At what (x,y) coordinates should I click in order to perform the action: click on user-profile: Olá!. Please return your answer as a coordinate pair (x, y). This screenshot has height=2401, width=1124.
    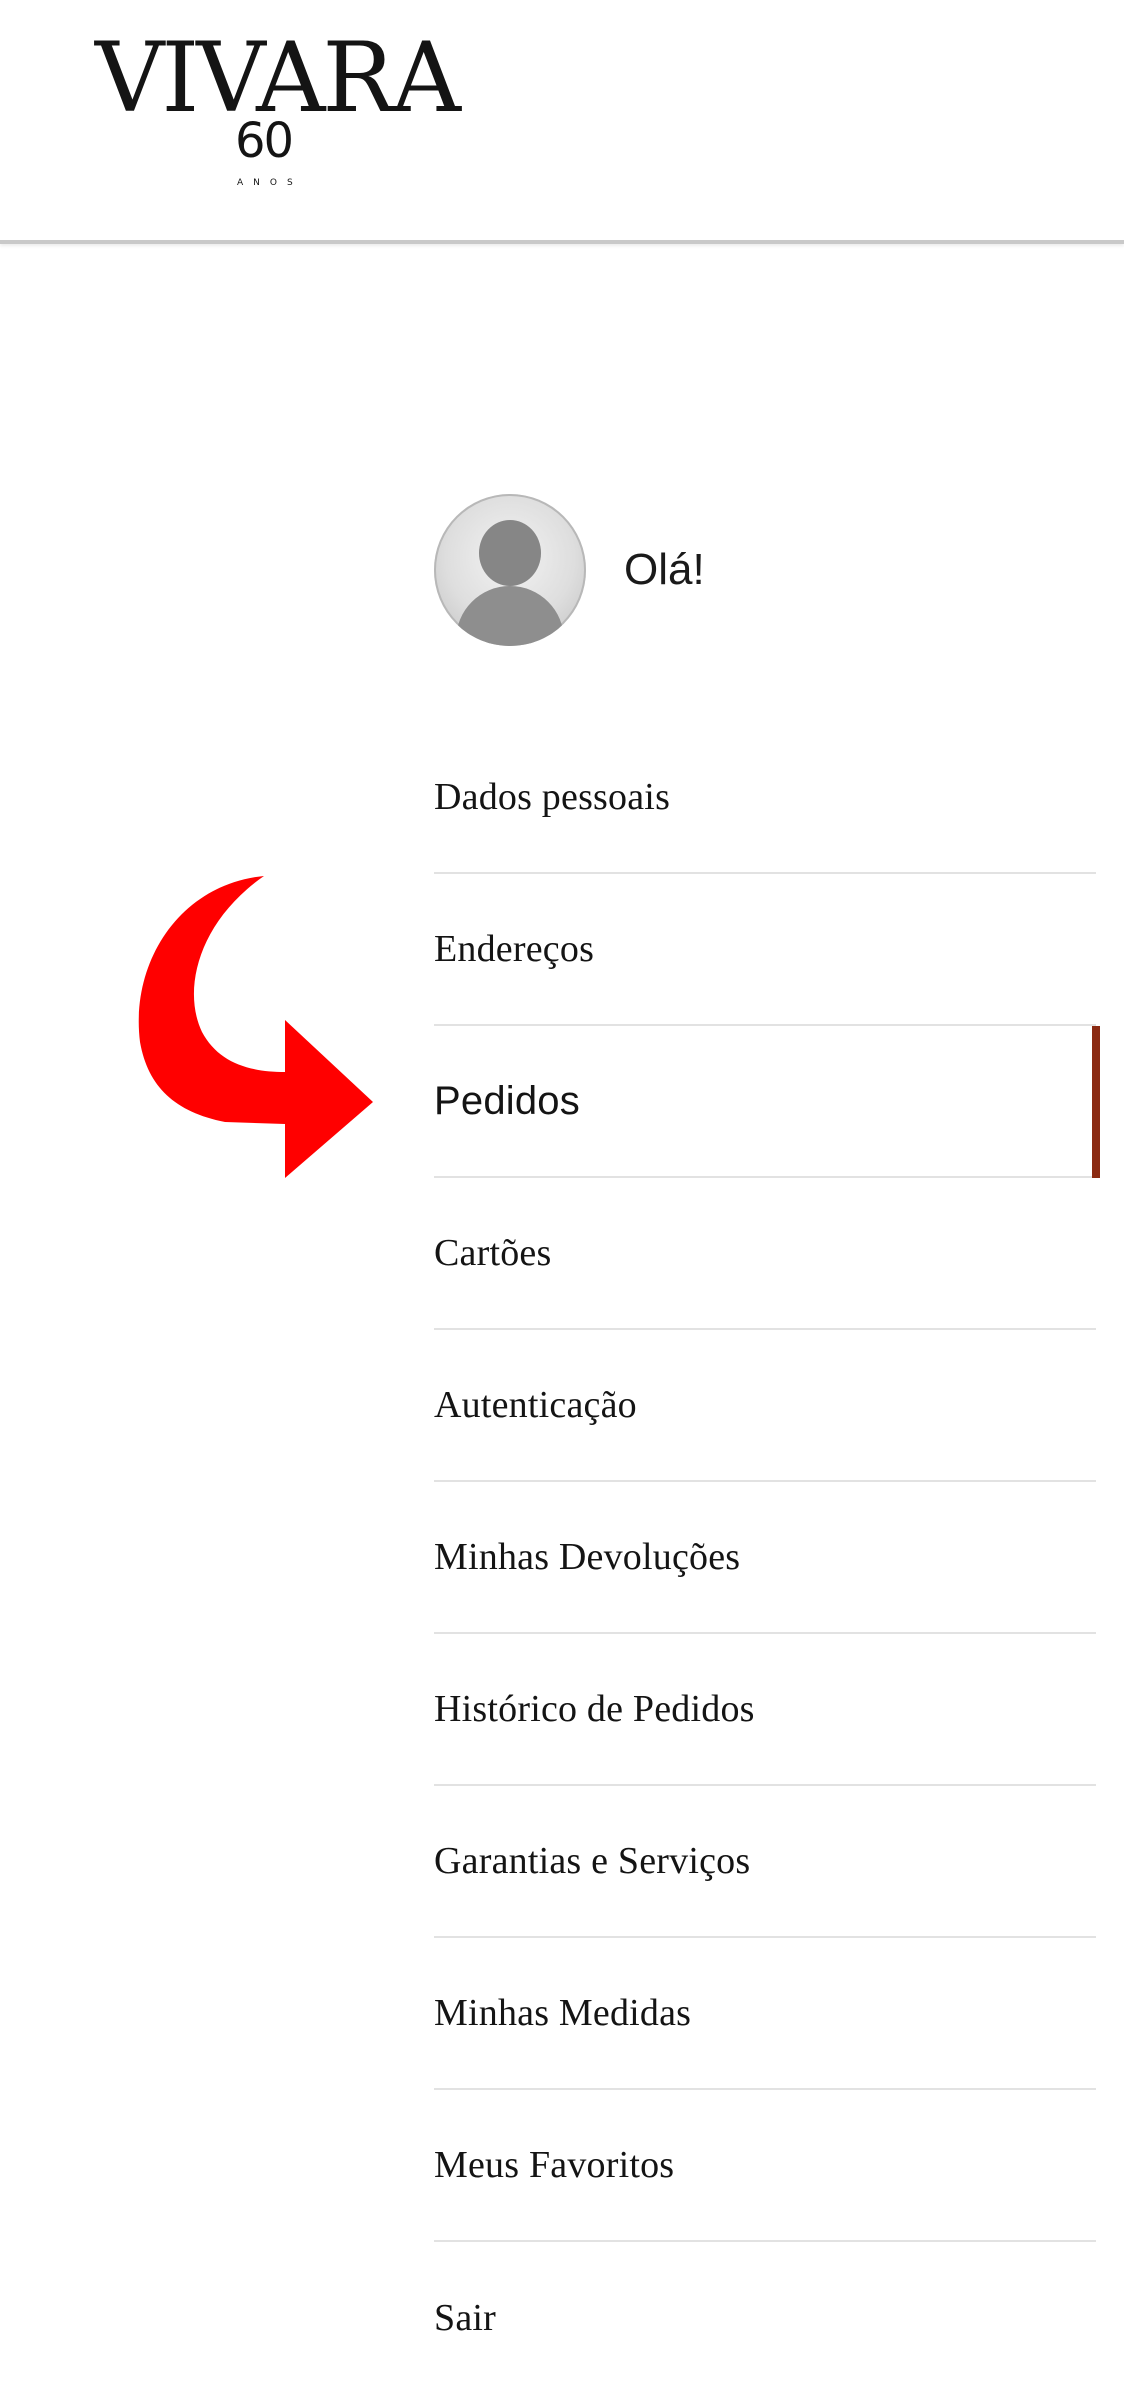
    Looking at the image, I should click on (569, 570).